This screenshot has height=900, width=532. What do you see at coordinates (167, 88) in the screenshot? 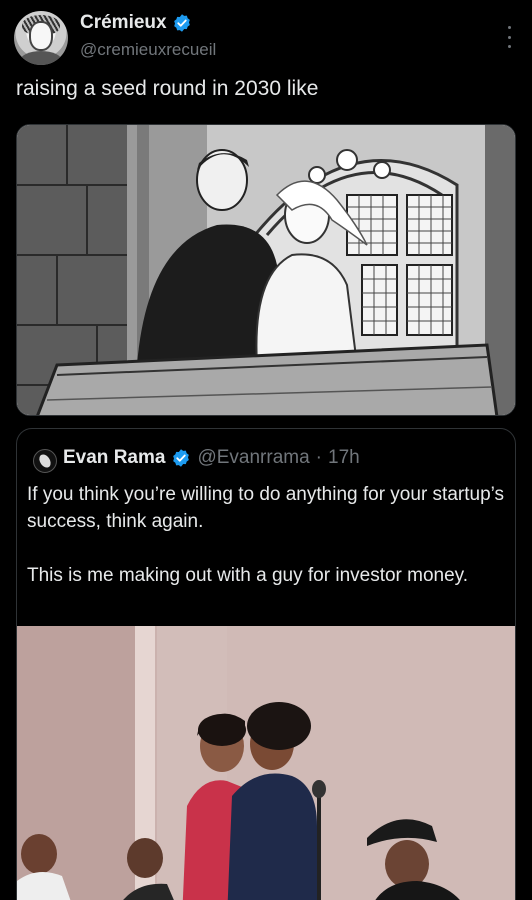
I see `tweet-text: raising a seed round in 2030 like` at bounding box center [167, 88].